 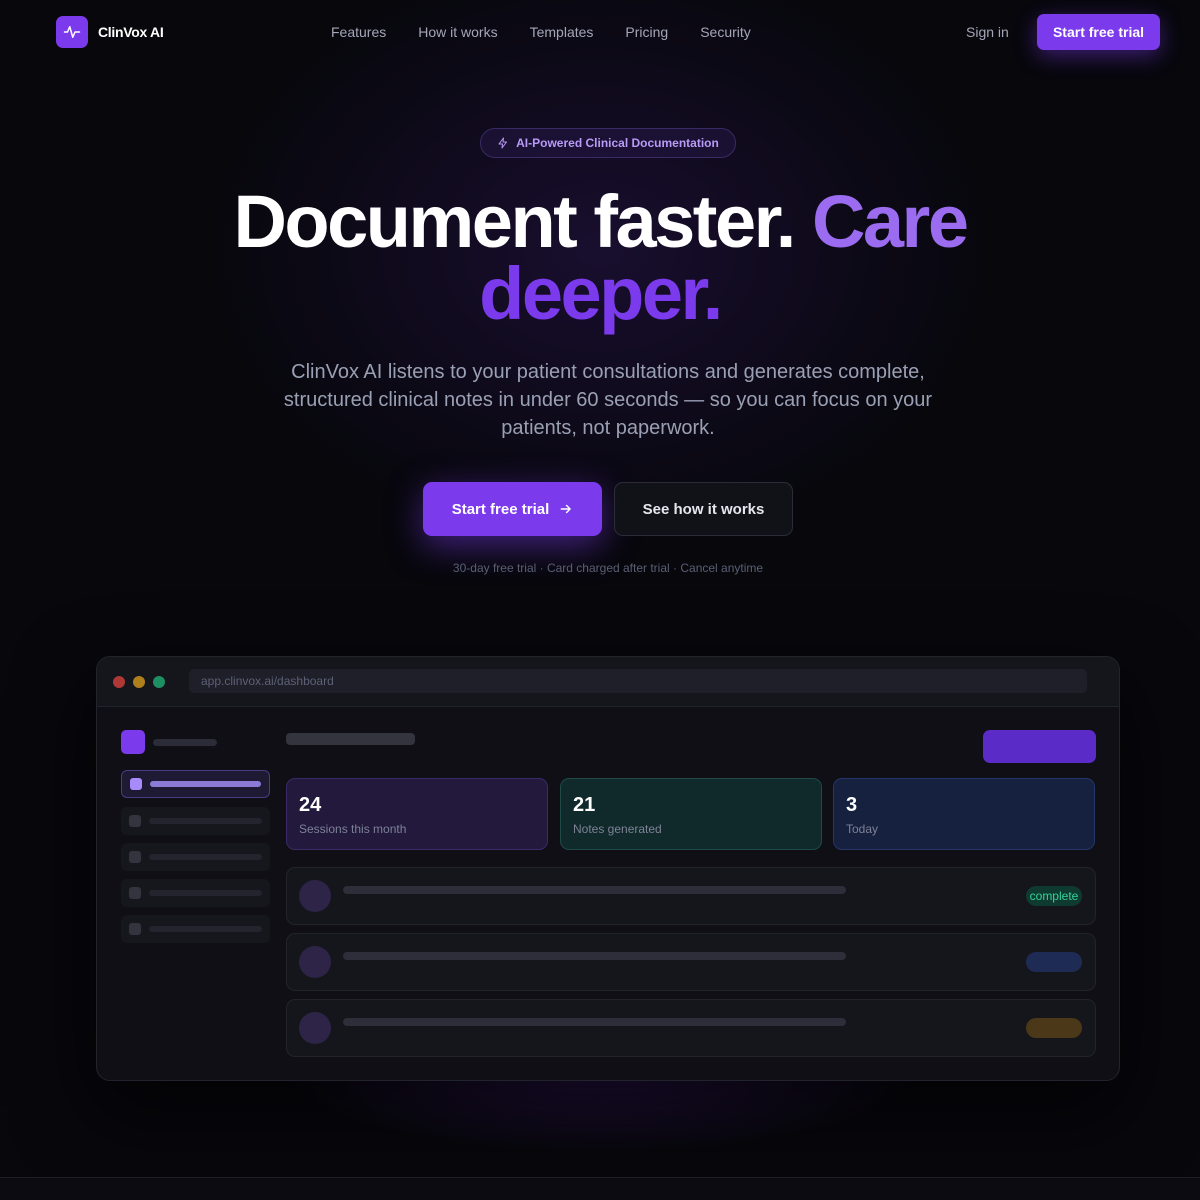 What do you see at coordinates (417, 814) in the screenshot?
I see `stat-card-sessions: 24 Sessions this month` at bounding box center [417, 814].